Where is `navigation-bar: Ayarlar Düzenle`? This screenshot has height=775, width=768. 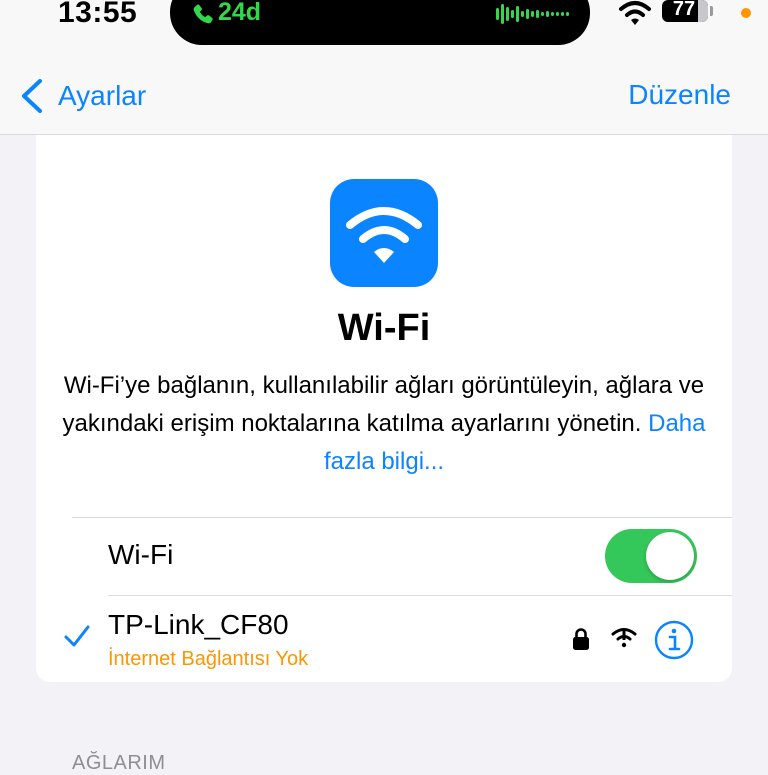 navigation-bar: Ayarlar Düzenle is located at coordinates (384, 92).